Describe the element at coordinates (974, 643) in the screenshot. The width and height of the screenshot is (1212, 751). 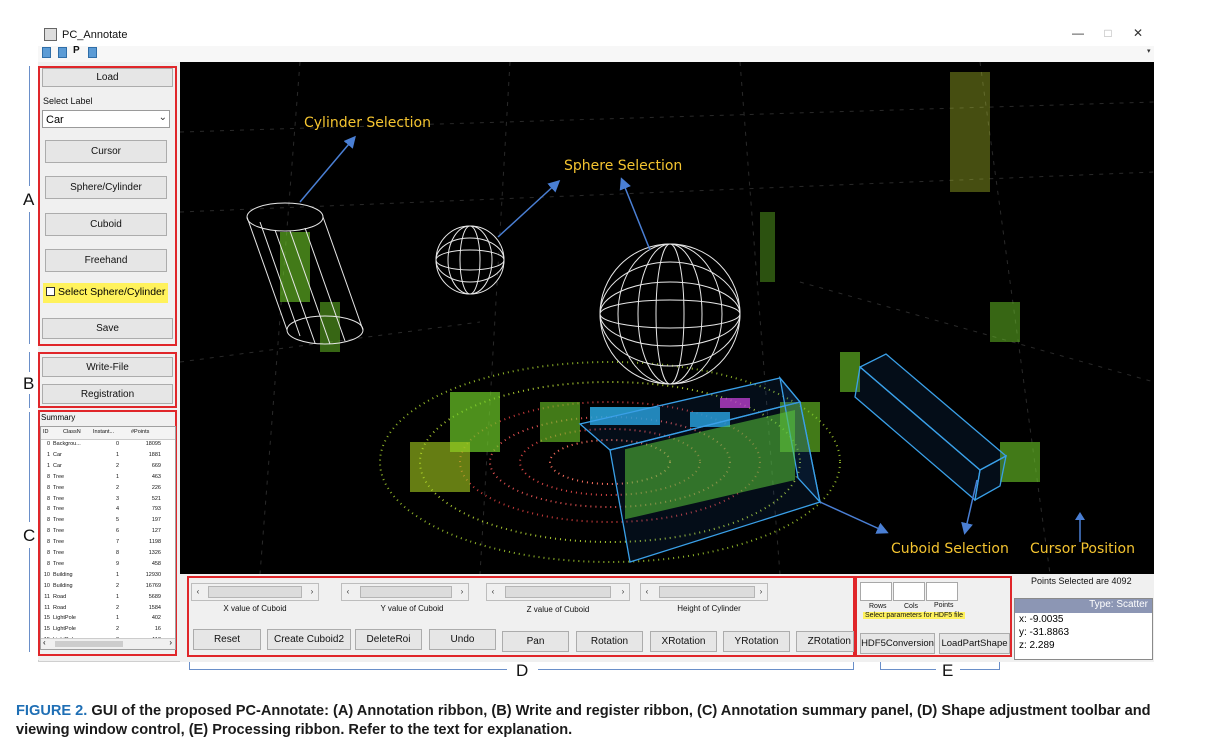
I see `load-part-shape-button: LoadPartShape` at that location.